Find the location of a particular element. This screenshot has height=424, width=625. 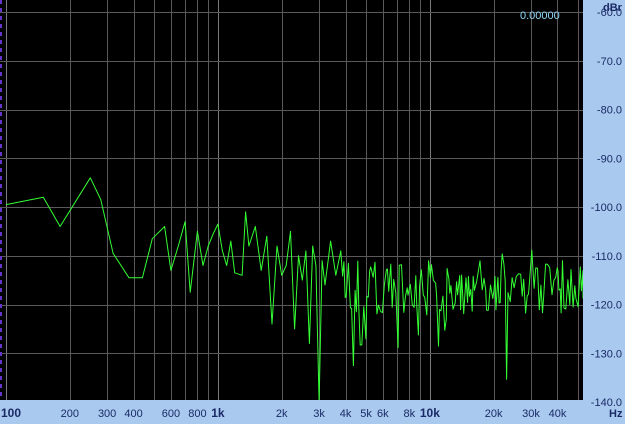

y-tick-label: -130.0 is located at coordinates (606, 354).